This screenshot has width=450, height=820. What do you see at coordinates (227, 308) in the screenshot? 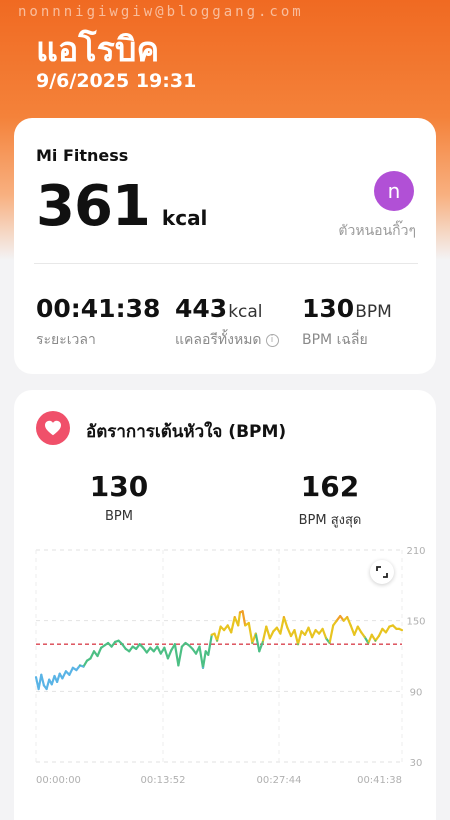
I see `total-calories-value-row: 443kcal` at bounding box center [227, 308].